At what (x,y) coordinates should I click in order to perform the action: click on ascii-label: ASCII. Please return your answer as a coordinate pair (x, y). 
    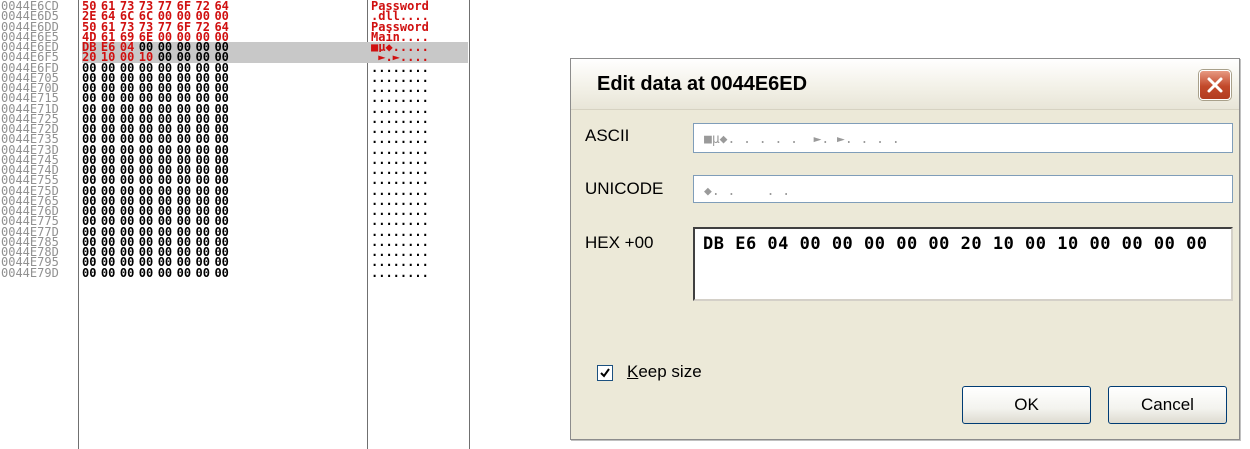
    Looking at the image, I should click on (607, 135).